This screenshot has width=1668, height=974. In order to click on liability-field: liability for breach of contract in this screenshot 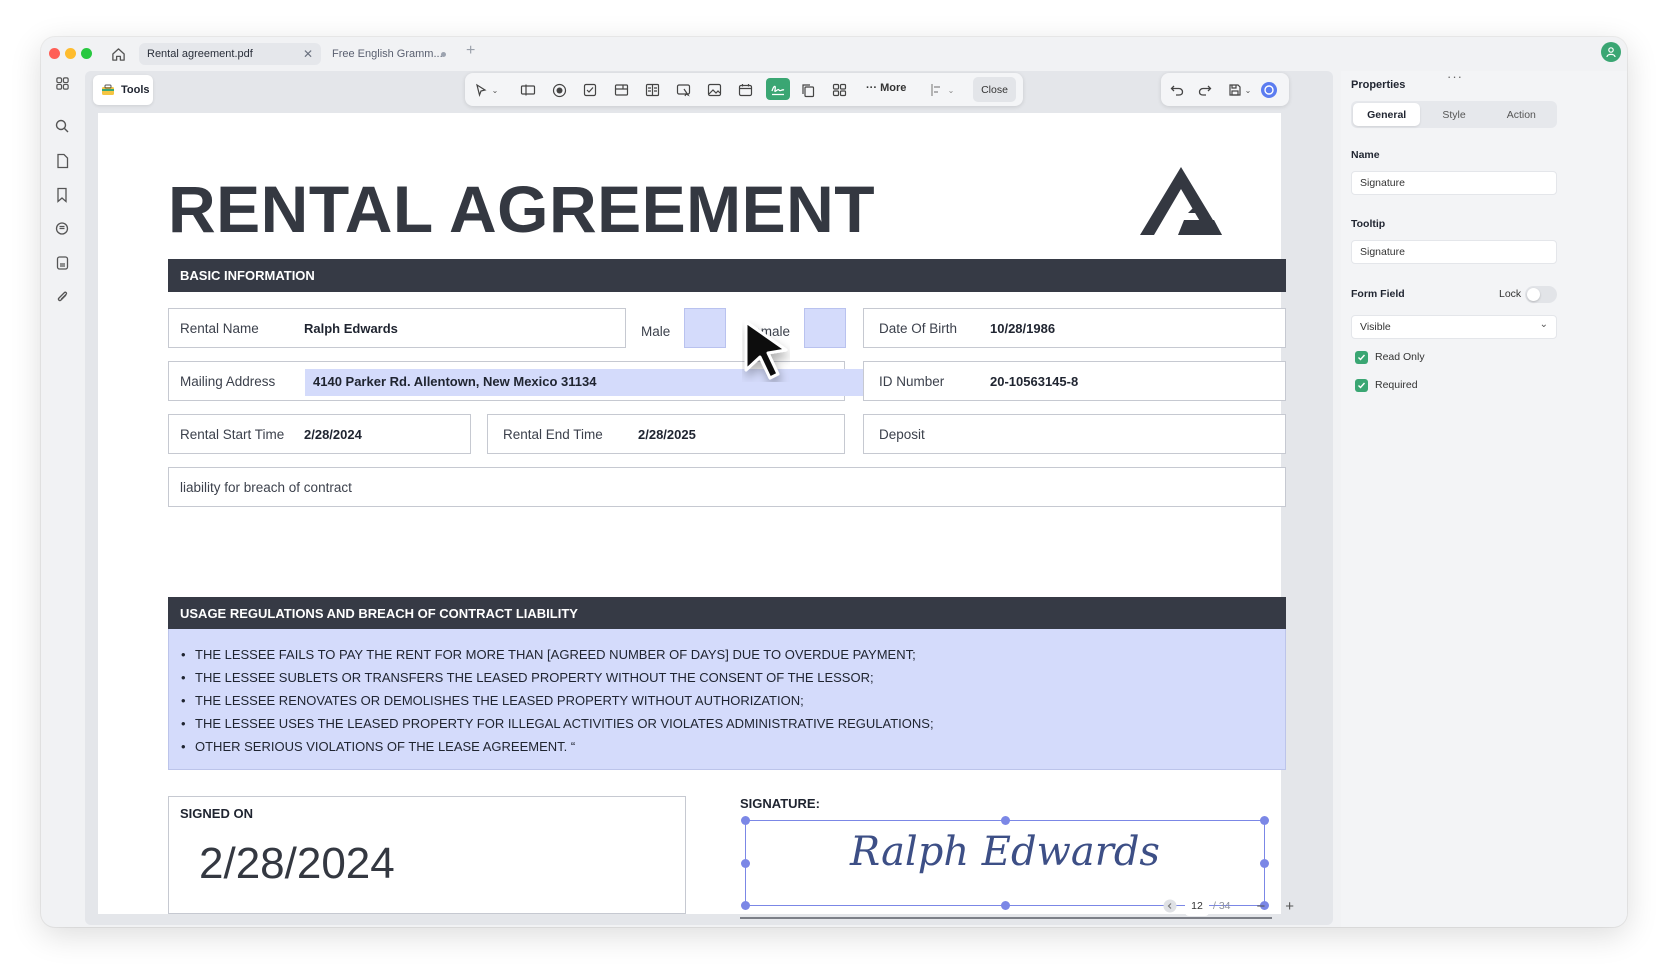, I will do `click(727, 487)`.